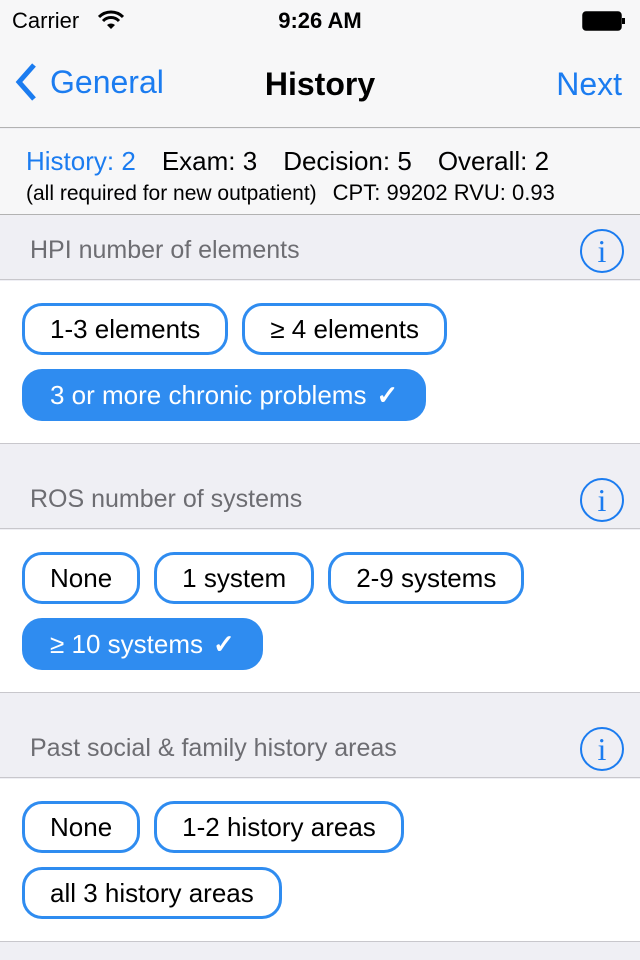 The height and width of the screenshot is (960, 640). I want to click on chip-label: ≥ 4 elements, so click(344, 329).